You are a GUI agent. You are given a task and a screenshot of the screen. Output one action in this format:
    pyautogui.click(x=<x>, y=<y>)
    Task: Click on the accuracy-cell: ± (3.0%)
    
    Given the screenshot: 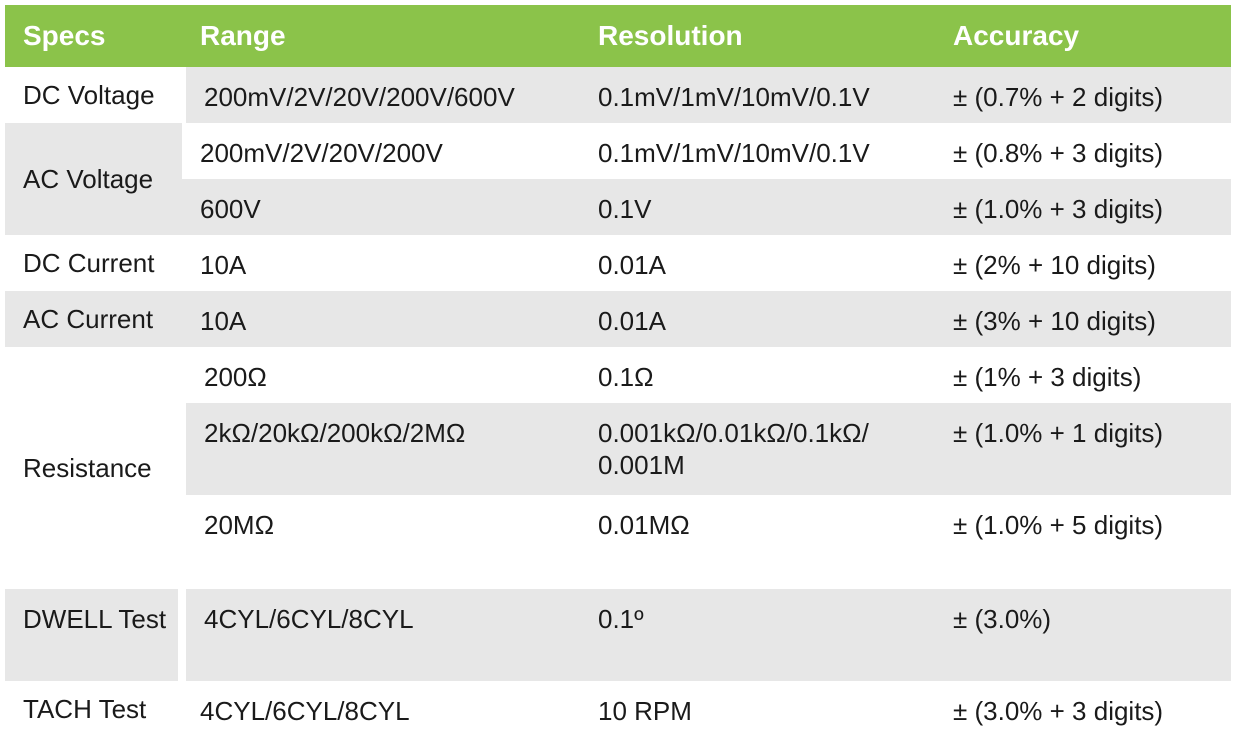 What is the action you would take?
    pyautogui.click(x=1083, y=635)
    